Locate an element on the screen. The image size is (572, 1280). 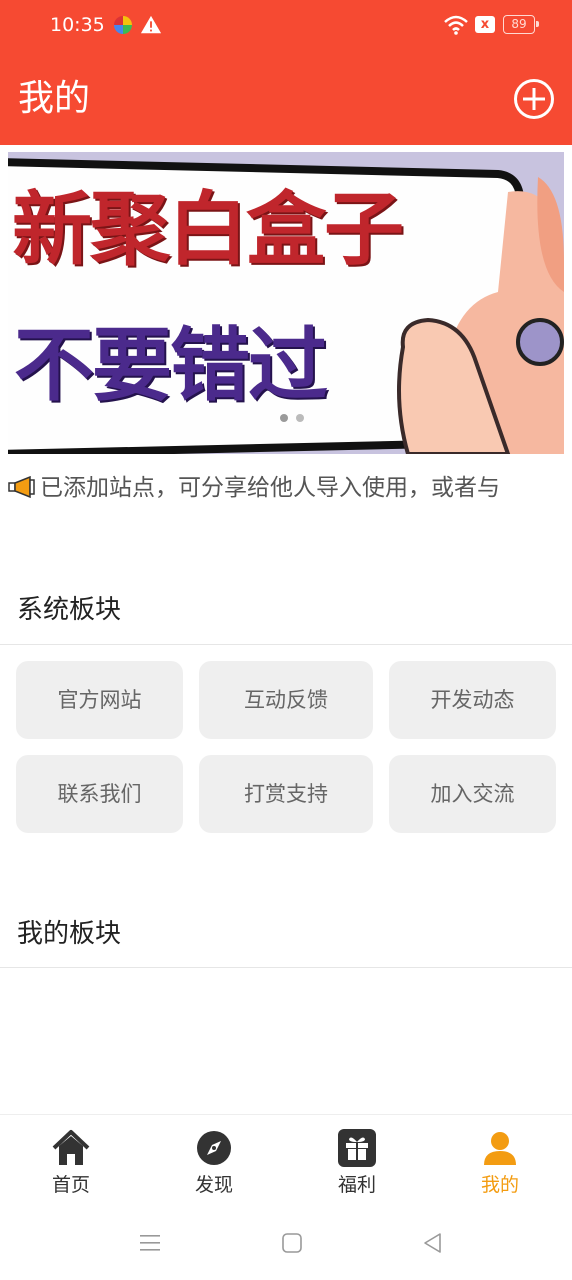
tab-mine: 我的 is located at coordinates (500, 1161).